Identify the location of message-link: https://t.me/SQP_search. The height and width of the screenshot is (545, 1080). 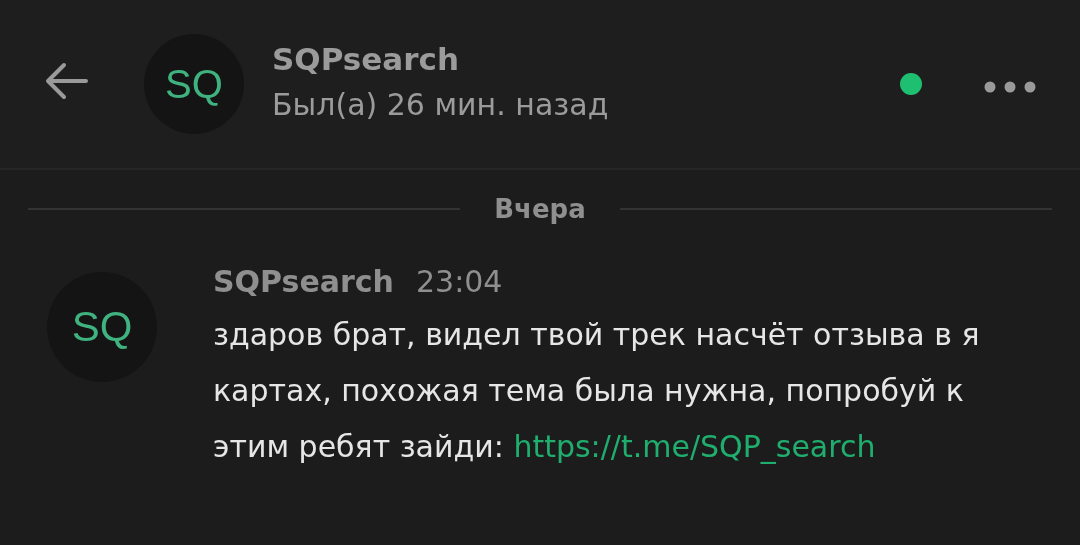
(694, 446).